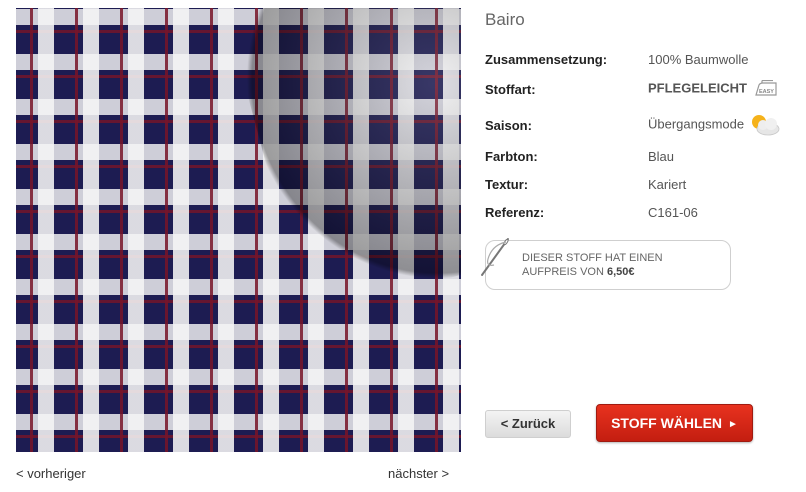 The height and width of the screenshot is (492, 806). Describe the element at coordinates (766, 125) in the screenshot. I see `sun-cloud-icon` at that location.